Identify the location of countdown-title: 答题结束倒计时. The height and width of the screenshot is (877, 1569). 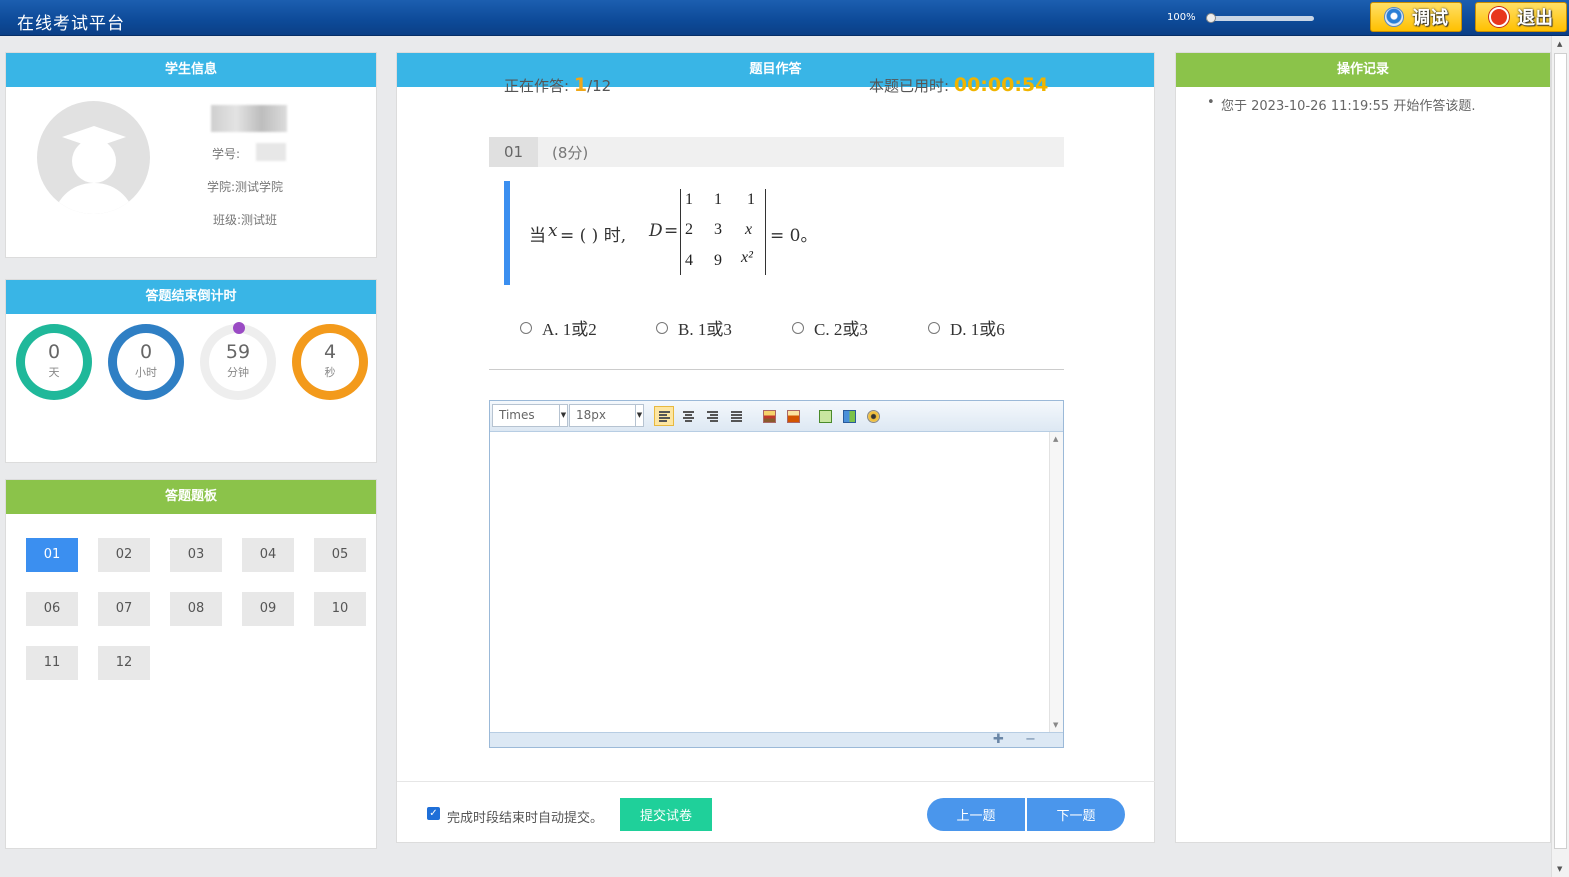
(191, 297).